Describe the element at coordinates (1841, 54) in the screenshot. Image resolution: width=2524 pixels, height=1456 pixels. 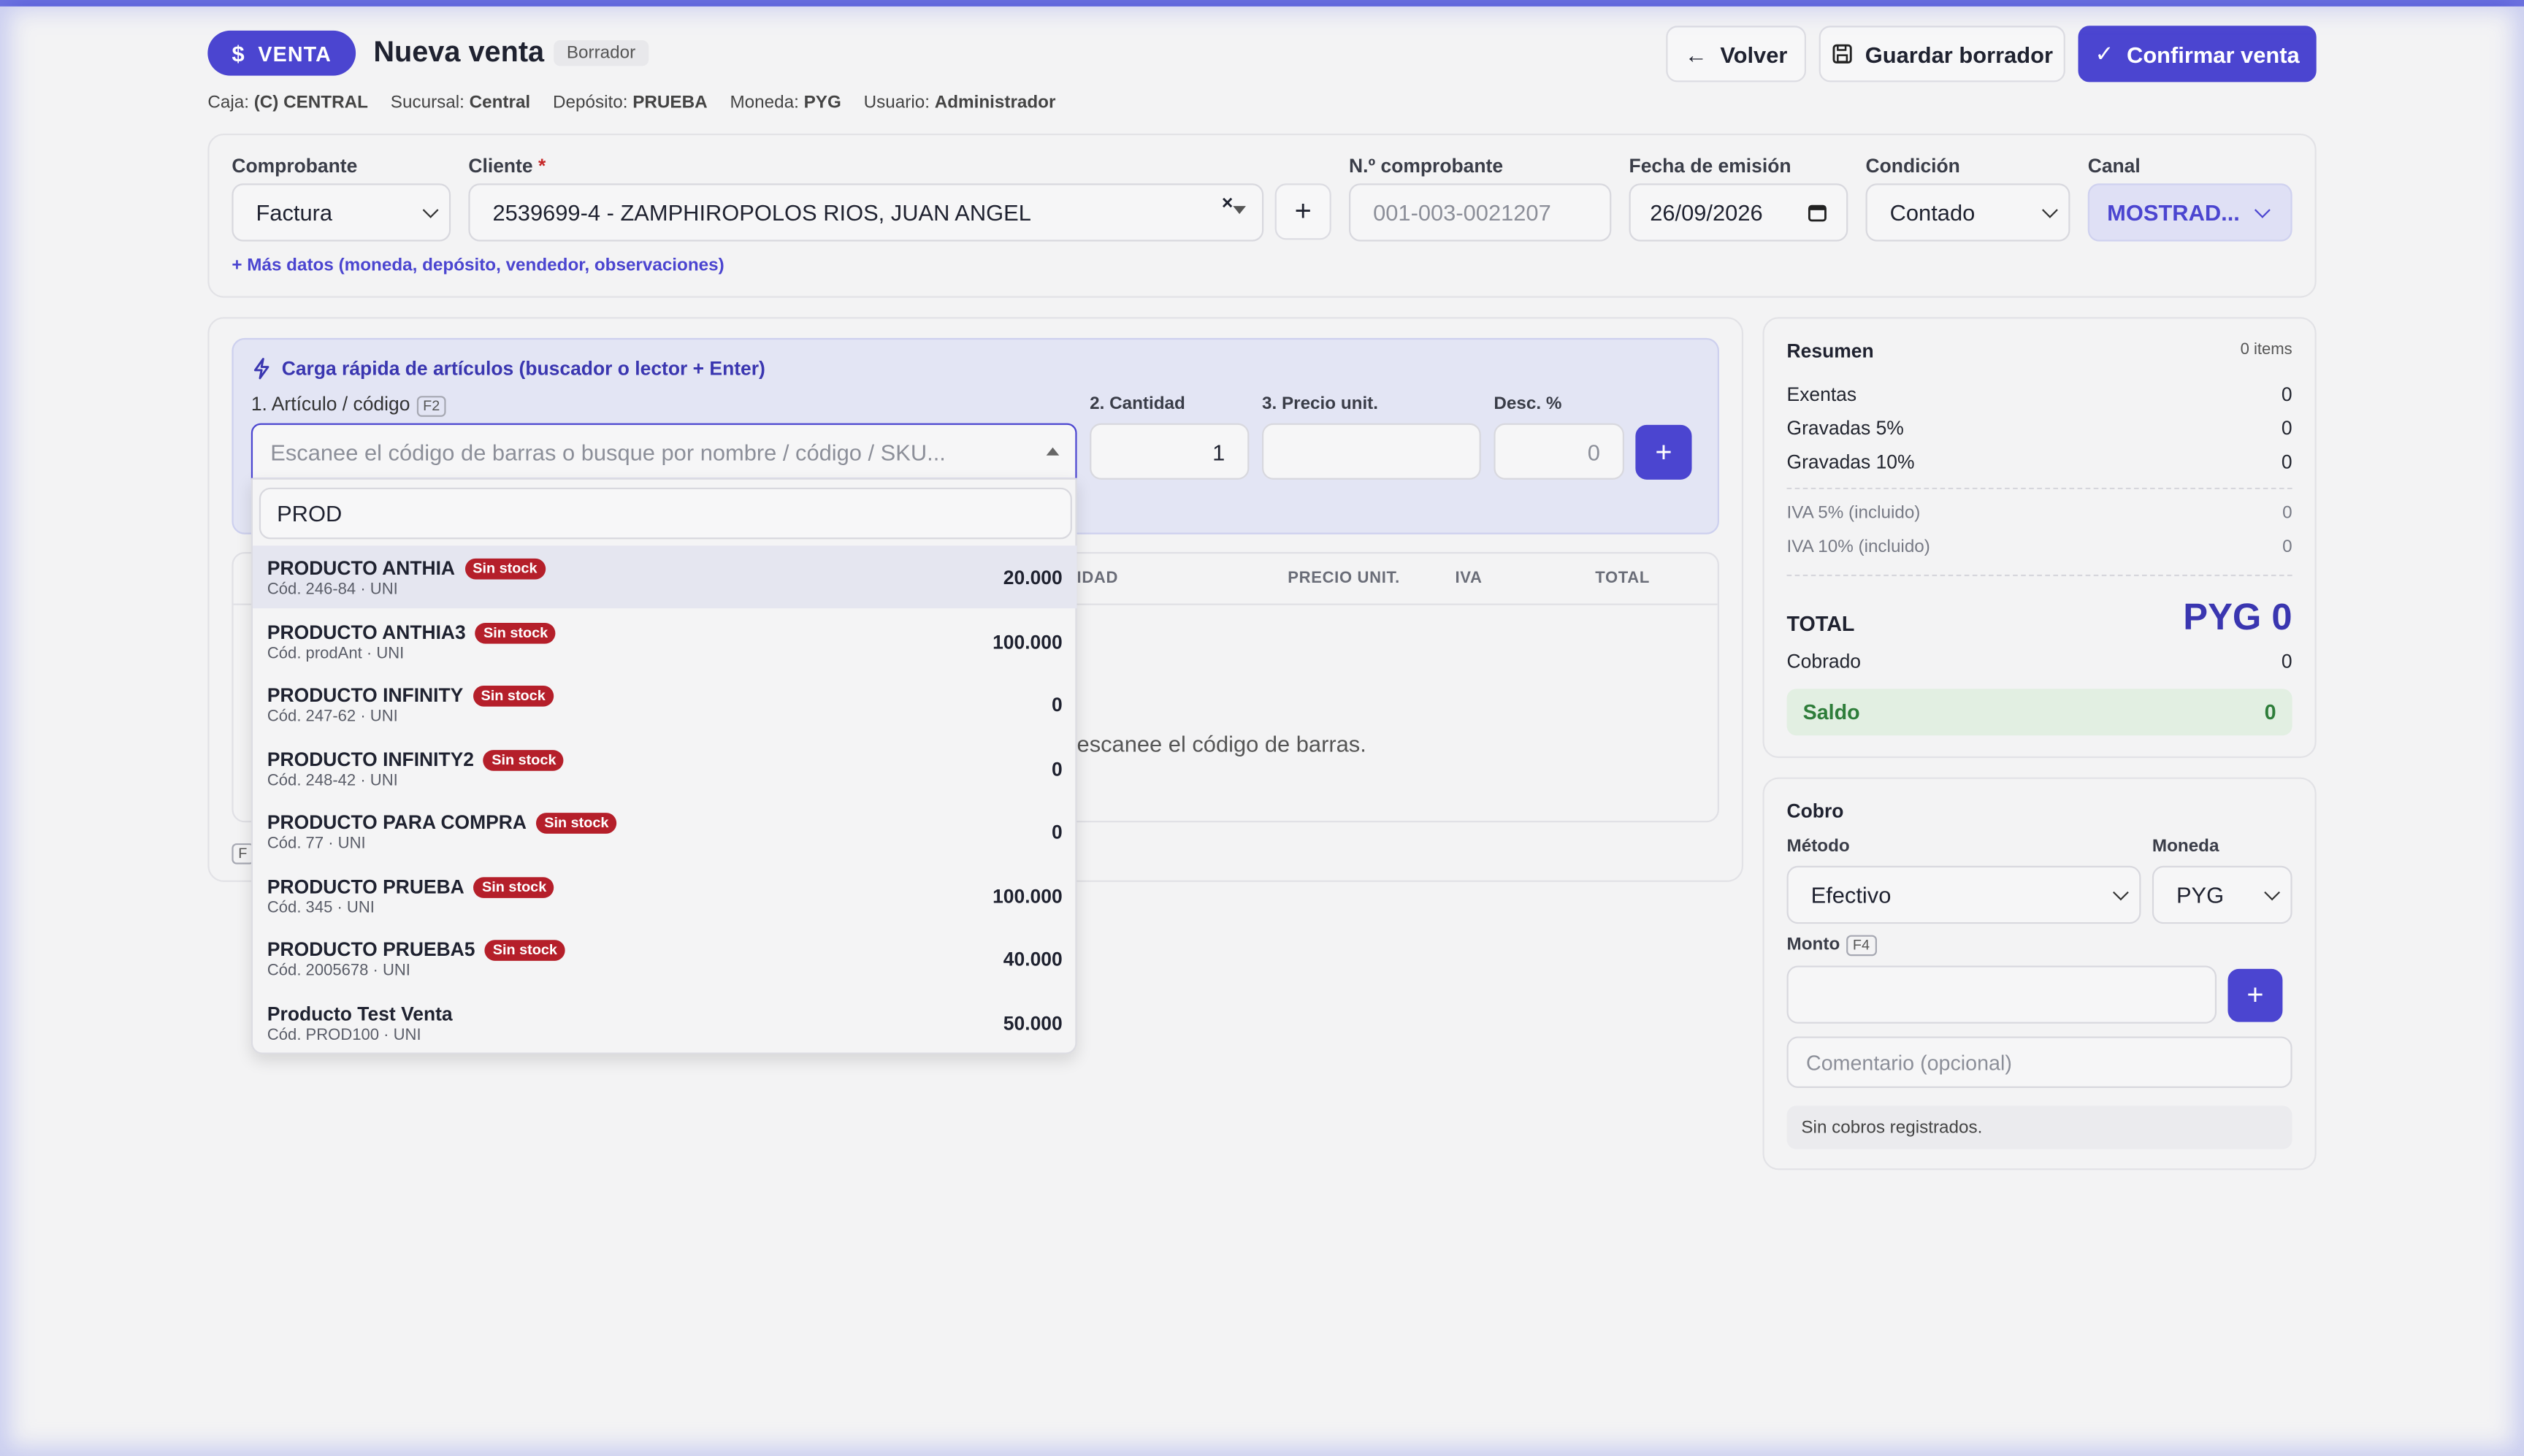
I see `floppy-icon` at that location.